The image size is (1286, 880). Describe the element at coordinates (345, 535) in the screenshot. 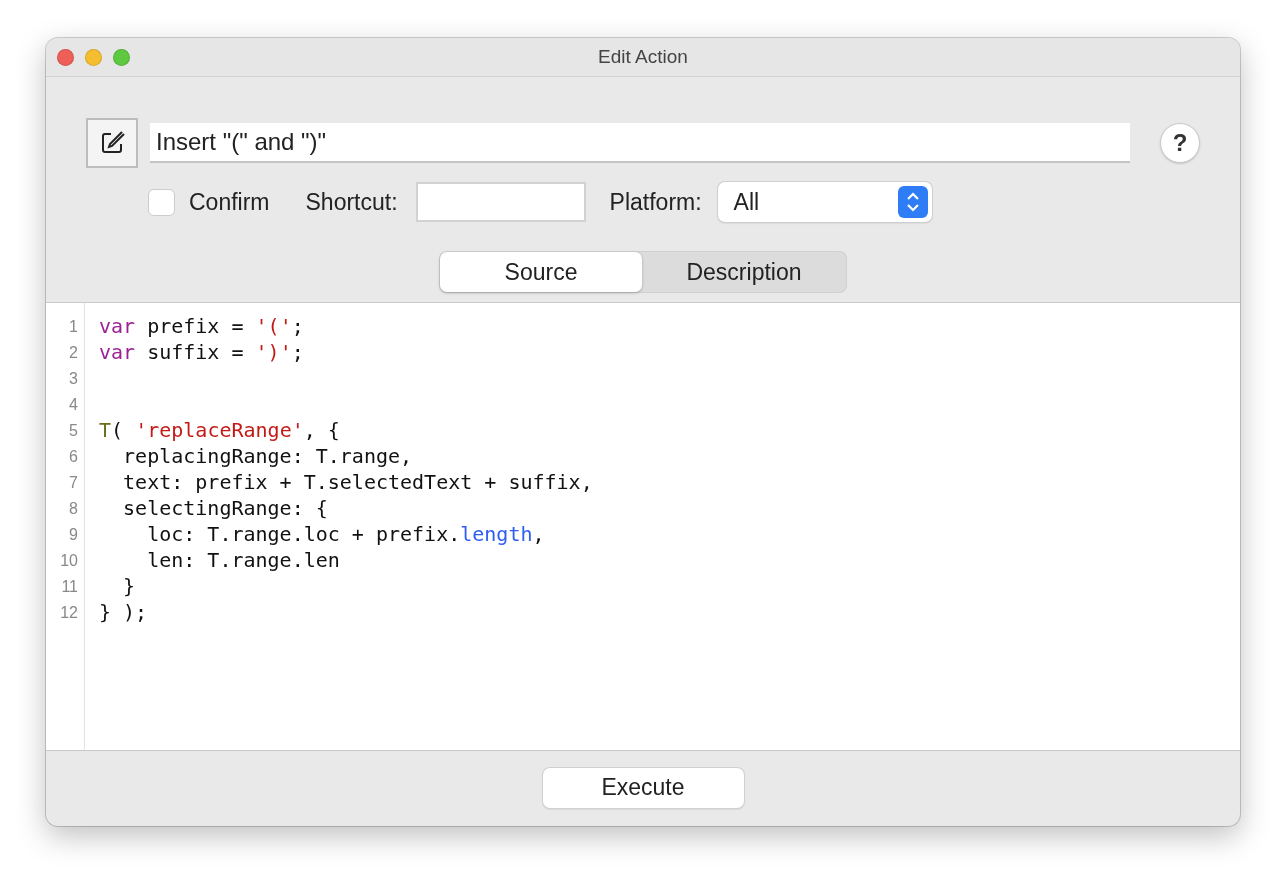

I see `code-line: loc: T.range.loc + prefix.length,` at that location.